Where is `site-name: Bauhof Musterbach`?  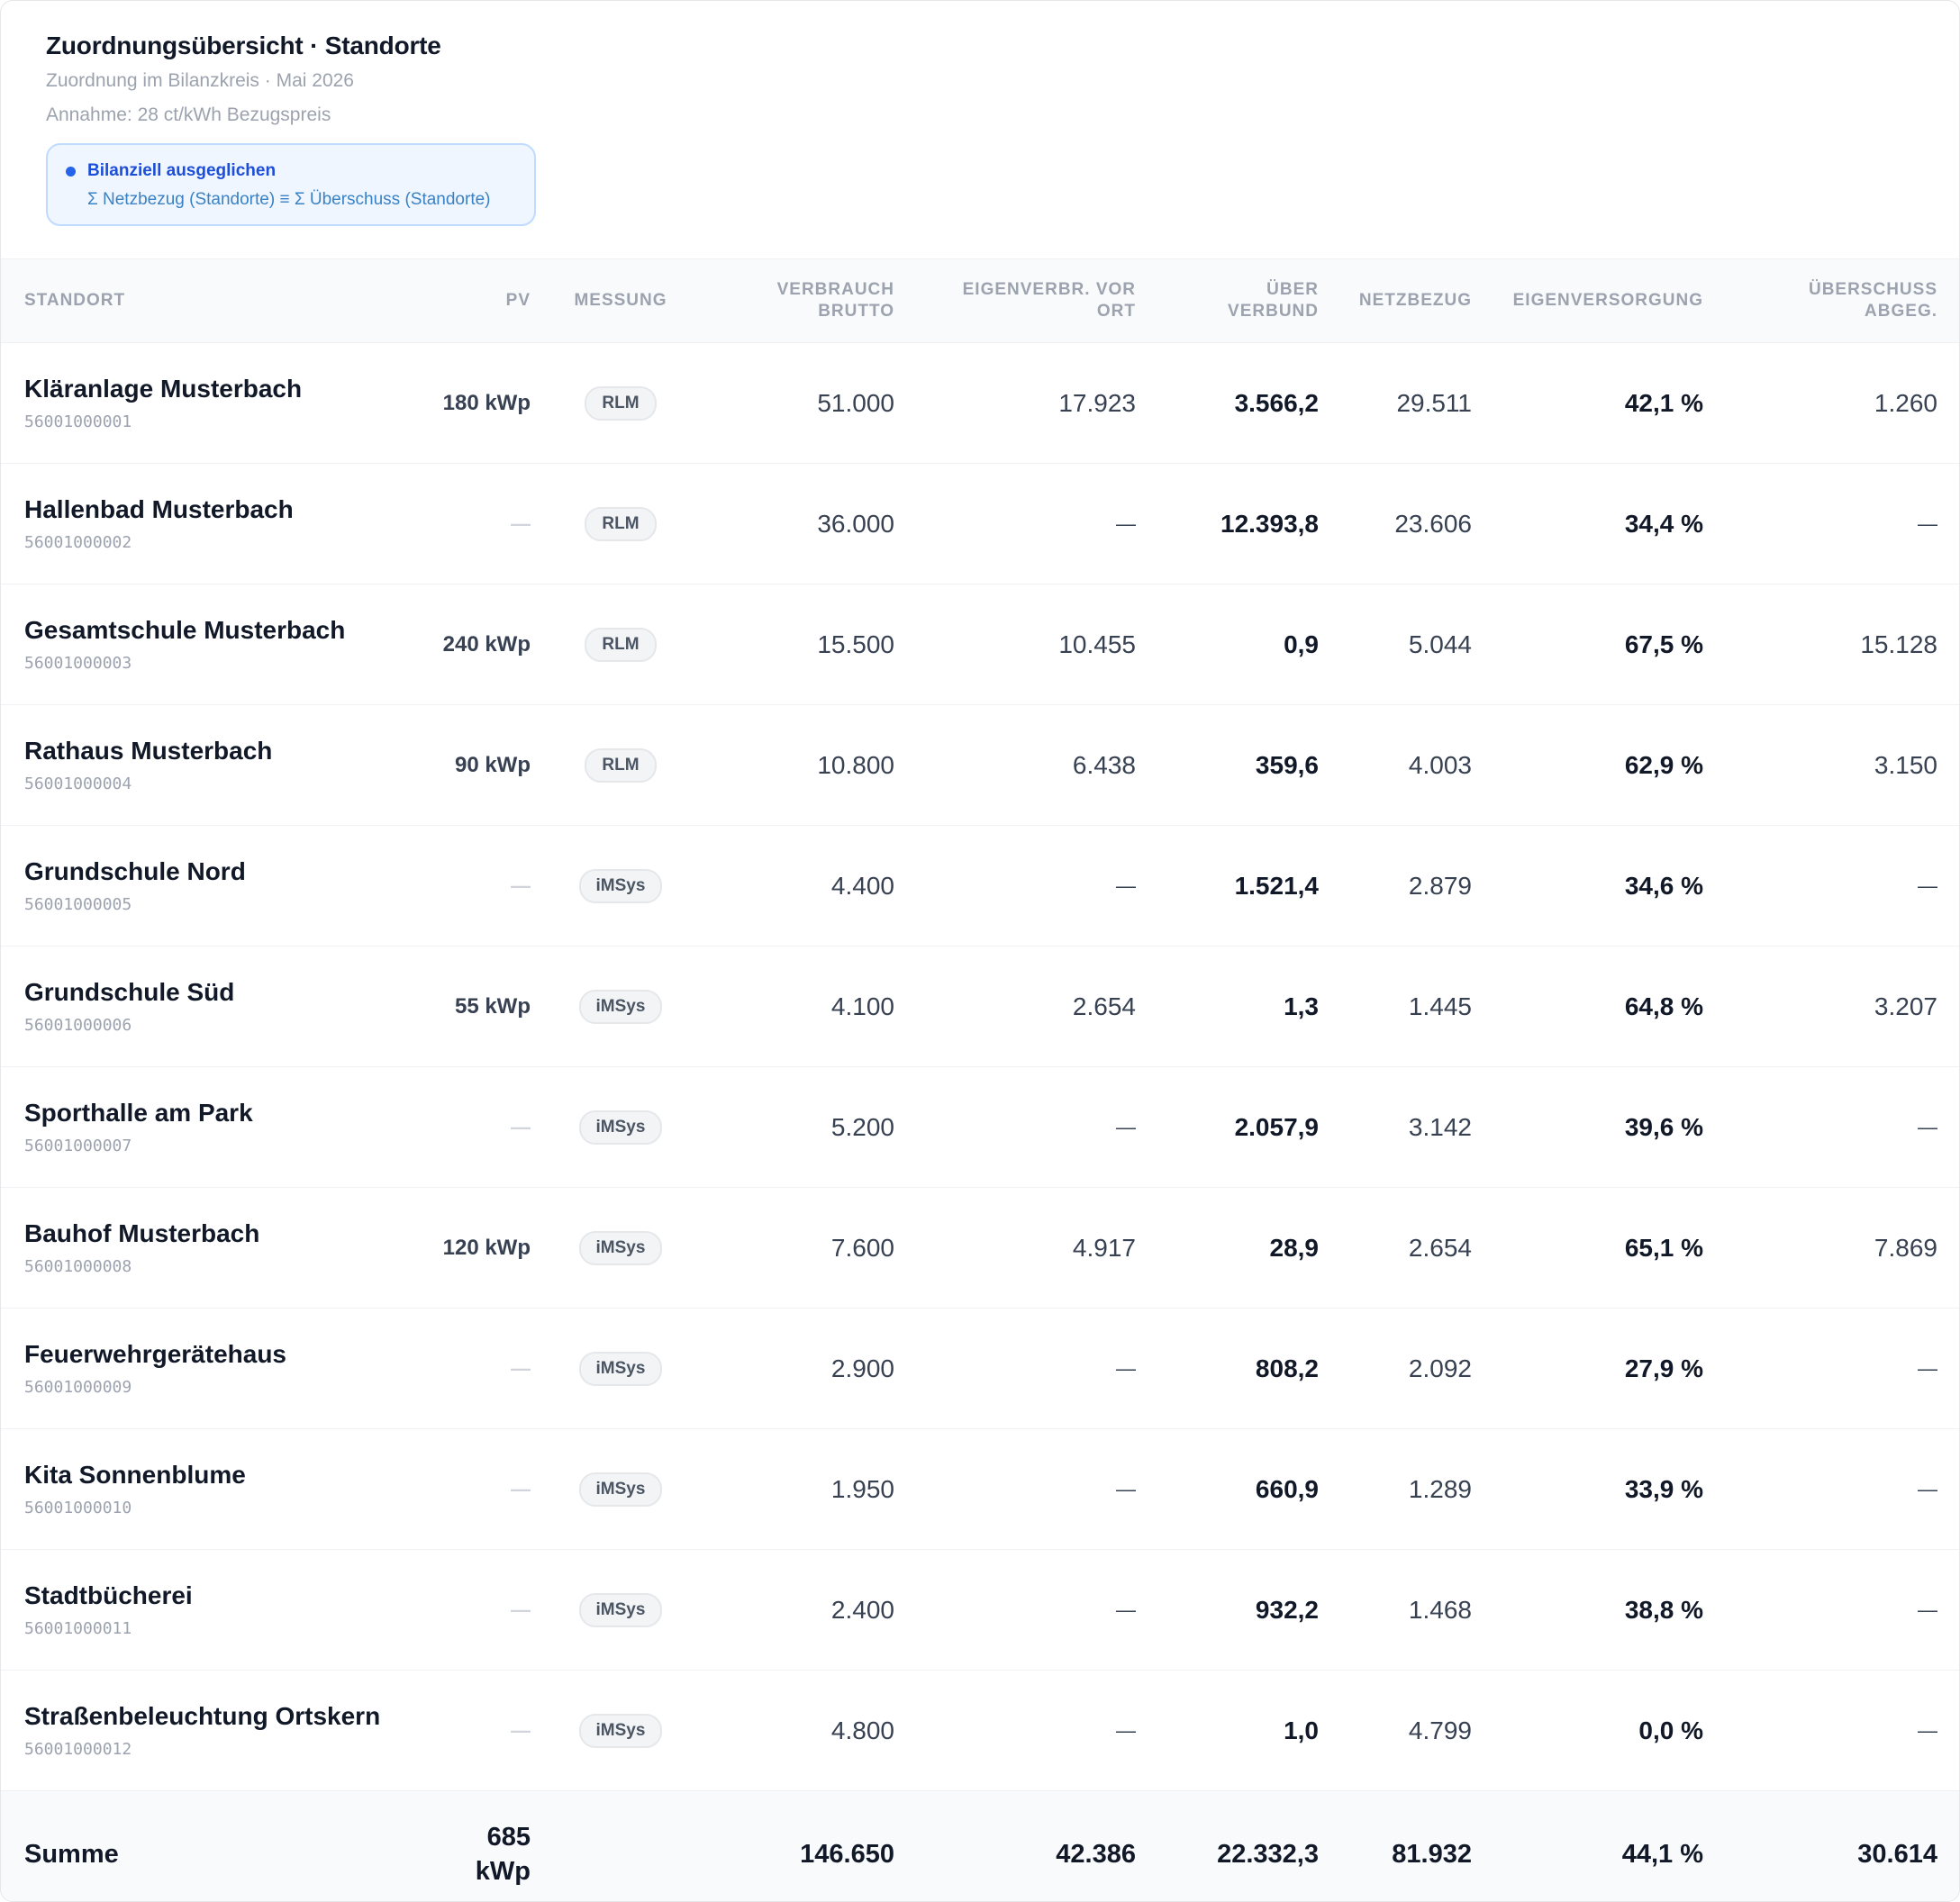 site-name: Bauhof Musterbach is located at coordinates (142, 1232).